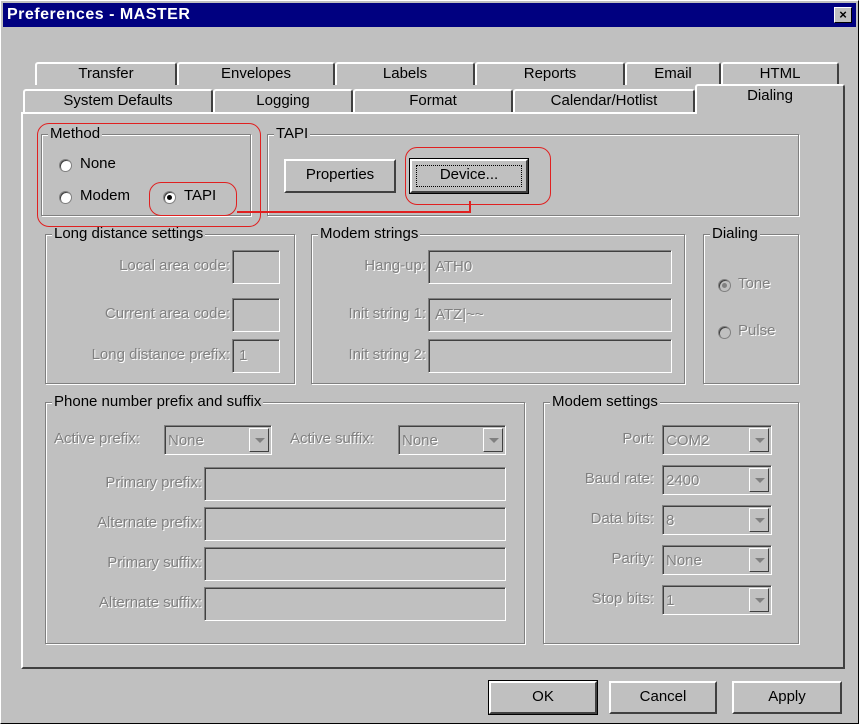  What do you see at coordinates (97, 438) in the screenshot?
I see `active-prefix-label: Active prefix:` at bounding box center [97, 438].